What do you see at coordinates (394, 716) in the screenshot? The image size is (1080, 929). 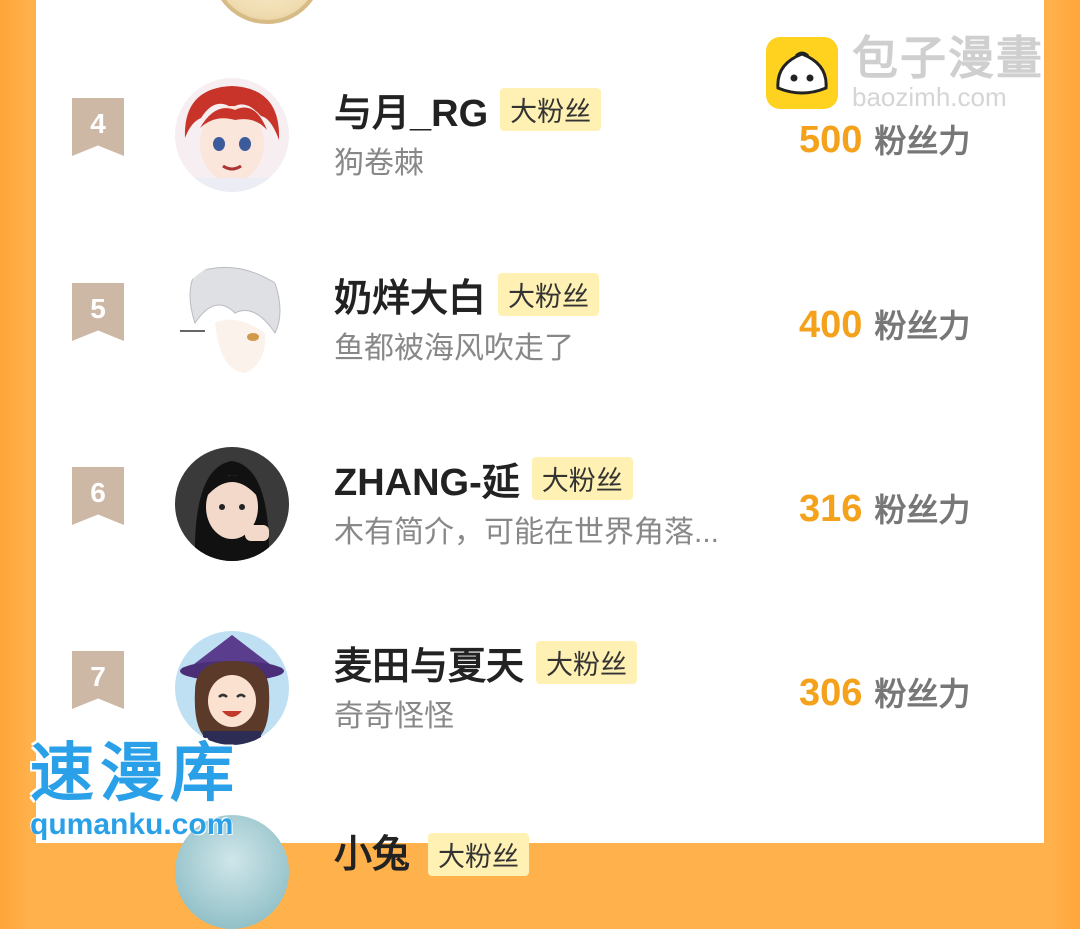 I see `user-bio: 奇奇怪怪` at bounding box center [394, 716].